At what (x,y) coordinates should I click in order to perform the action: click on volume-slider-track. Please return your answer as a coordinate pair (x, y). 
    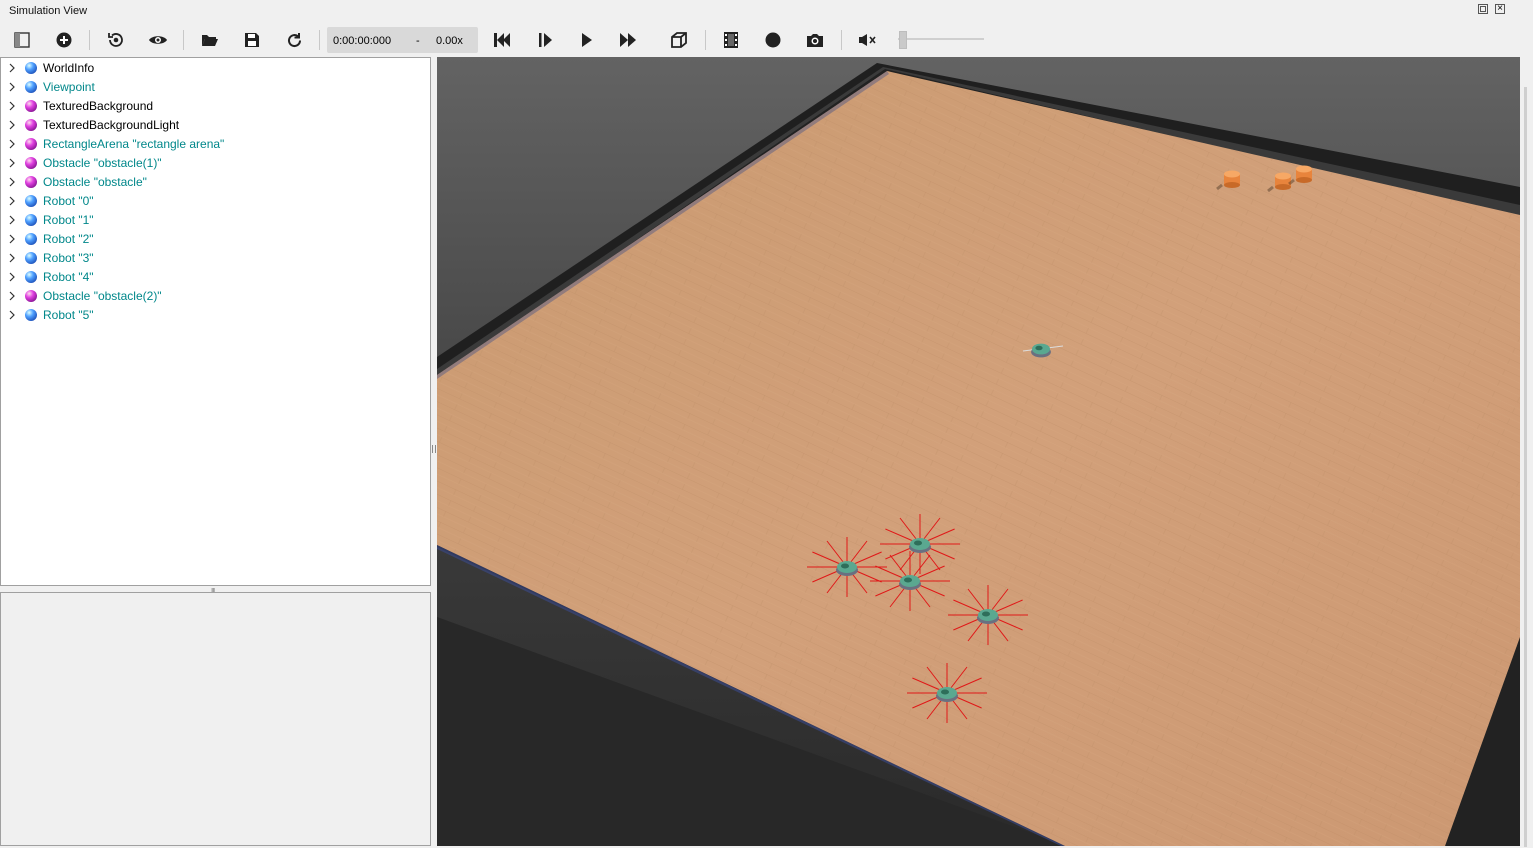
    Looking at the image, I should click on (941, 39).